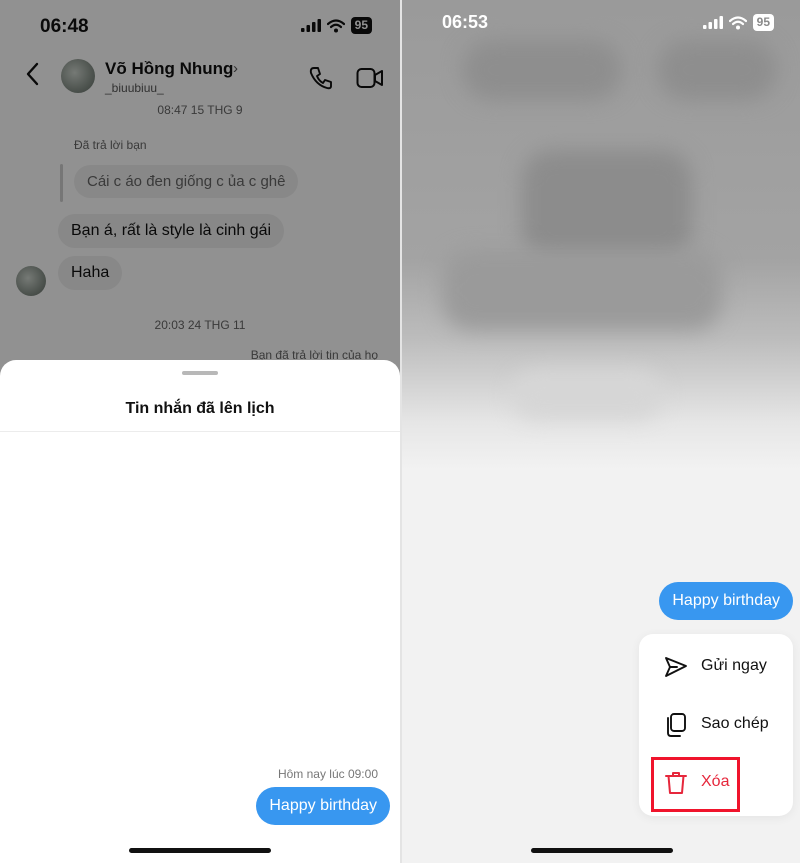 The width and height of the screenshot is (800, 863). I want to click on sheet-grabber, so click(200, 373).